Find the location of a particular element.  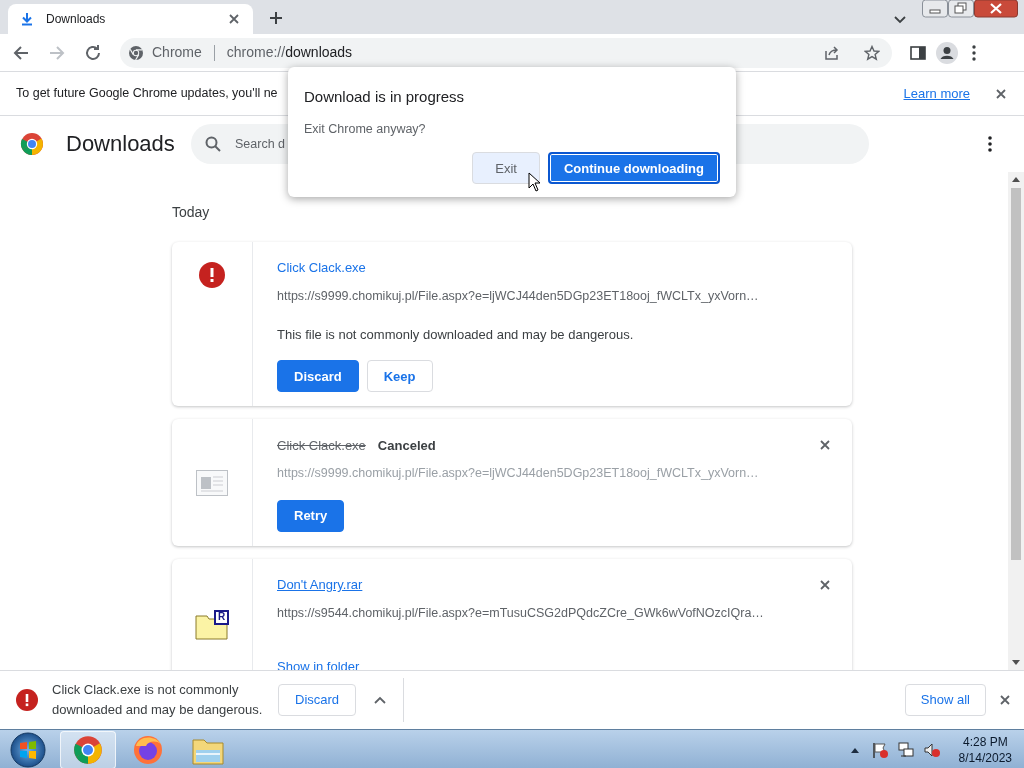

site-label: Chrome is located at coordinates (177, 52).